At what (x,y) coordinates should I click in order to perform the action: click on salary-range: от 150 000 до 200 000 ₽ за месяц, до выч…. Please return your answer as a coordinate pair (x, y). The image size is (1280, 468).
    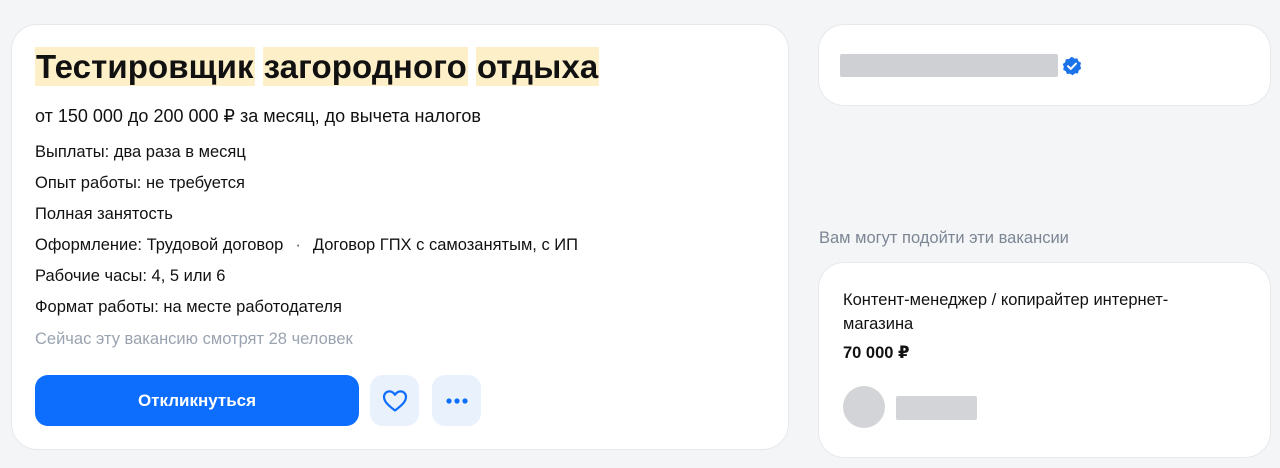
    Looking at the image, I should click on (258, 116).